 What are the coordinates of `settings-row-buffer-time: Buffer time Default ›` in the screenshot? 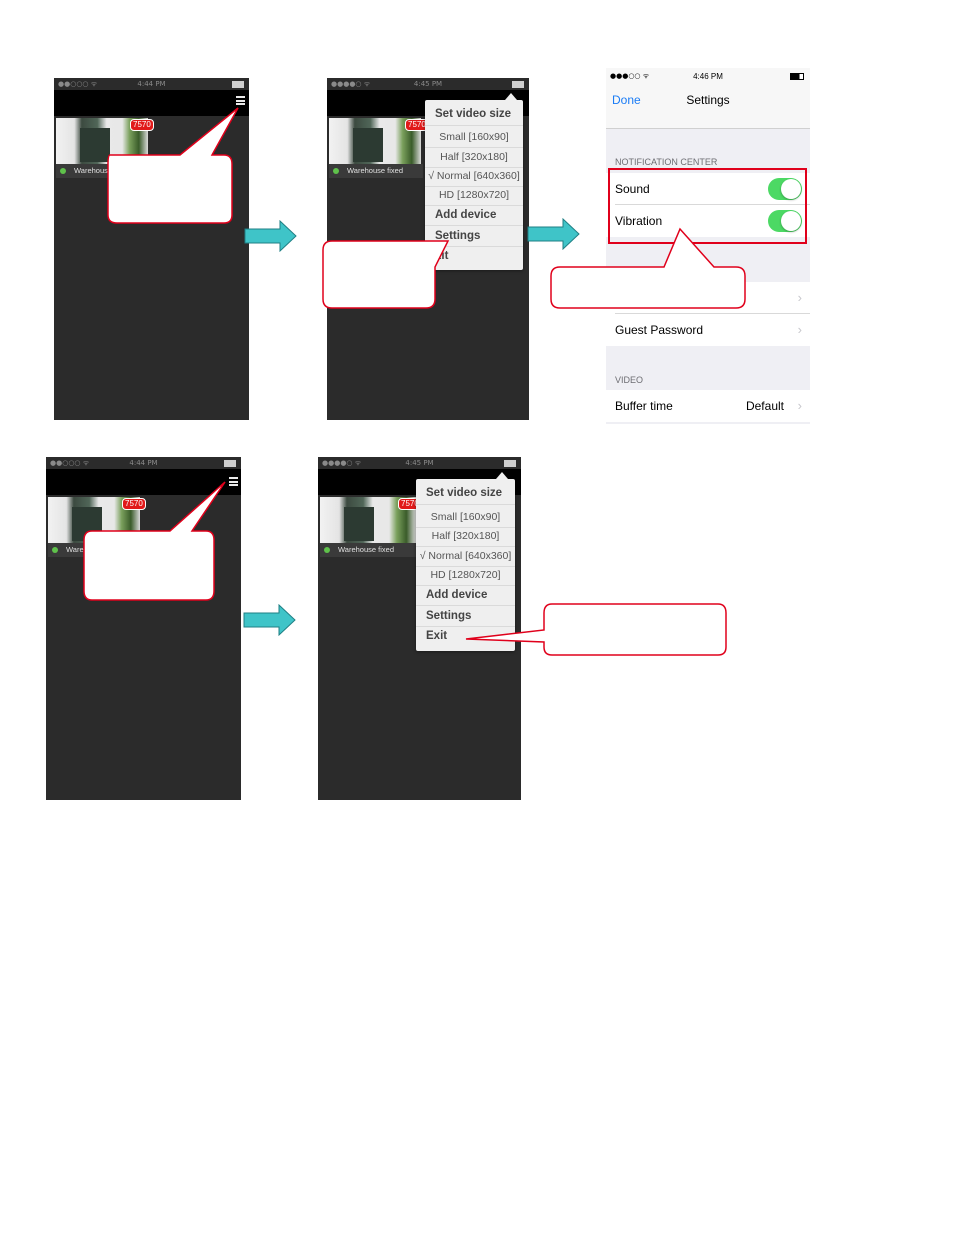 It's located at (708, 406).